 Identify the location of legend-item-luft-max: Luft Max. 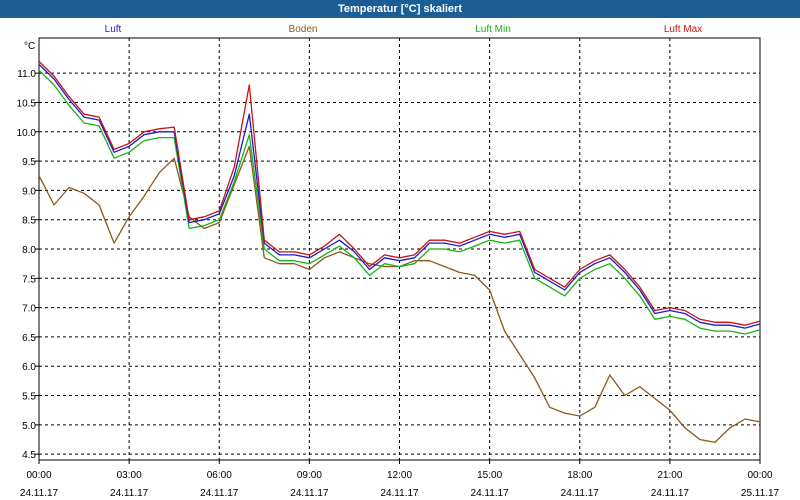
(683, 29).